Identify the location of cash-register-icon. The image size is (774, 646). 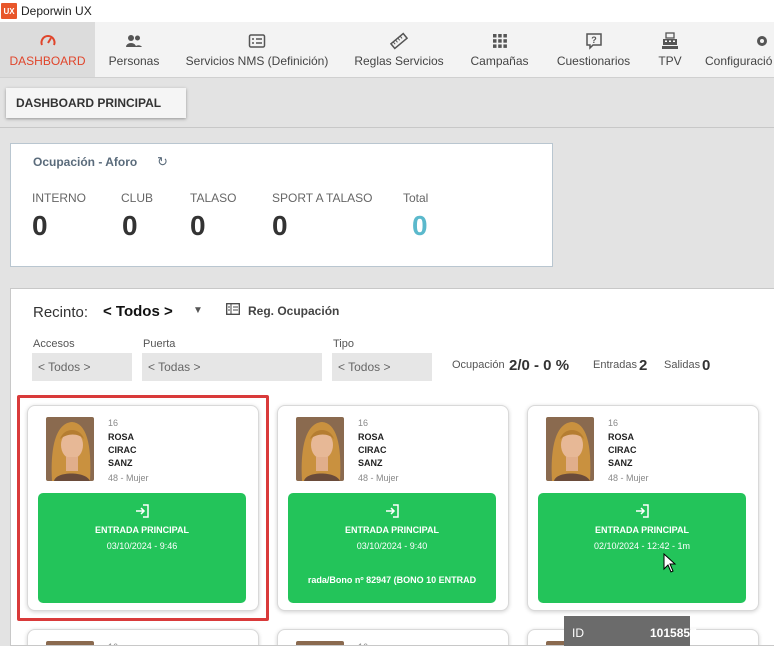
(670, 41).